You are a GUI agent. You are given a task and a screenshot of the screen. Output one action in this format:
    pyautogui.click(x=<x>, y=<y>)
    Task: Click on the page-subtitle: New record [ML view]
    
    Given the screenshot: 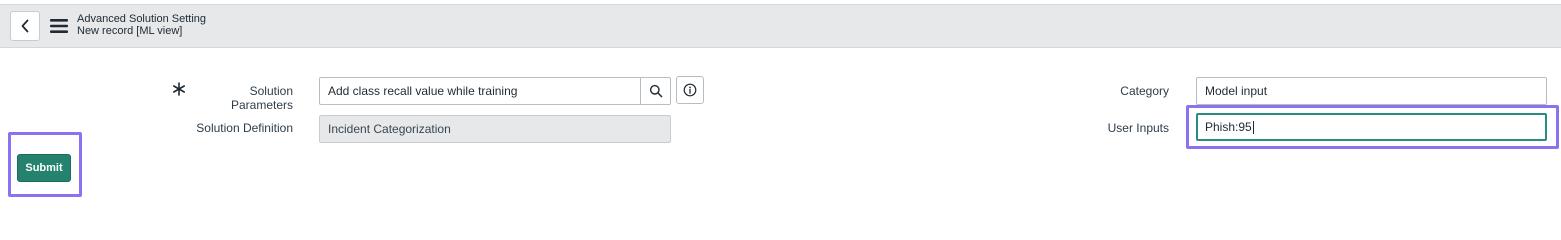 What is the action you would take?
    pyautogui.click(x=130, y=31)
    